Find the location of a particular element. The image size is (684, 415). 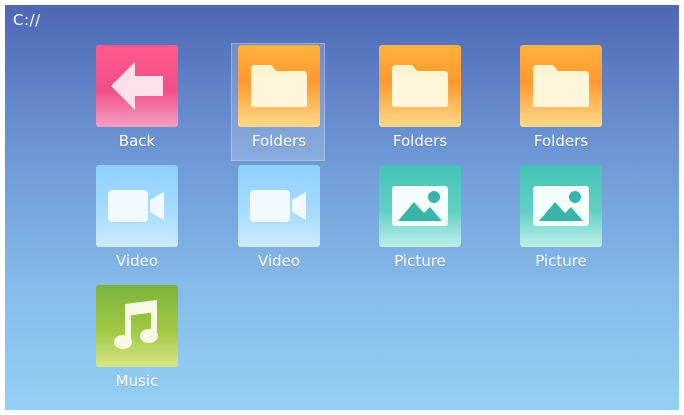

picture-tile-1: Picture is located at coordinates (420, 223).